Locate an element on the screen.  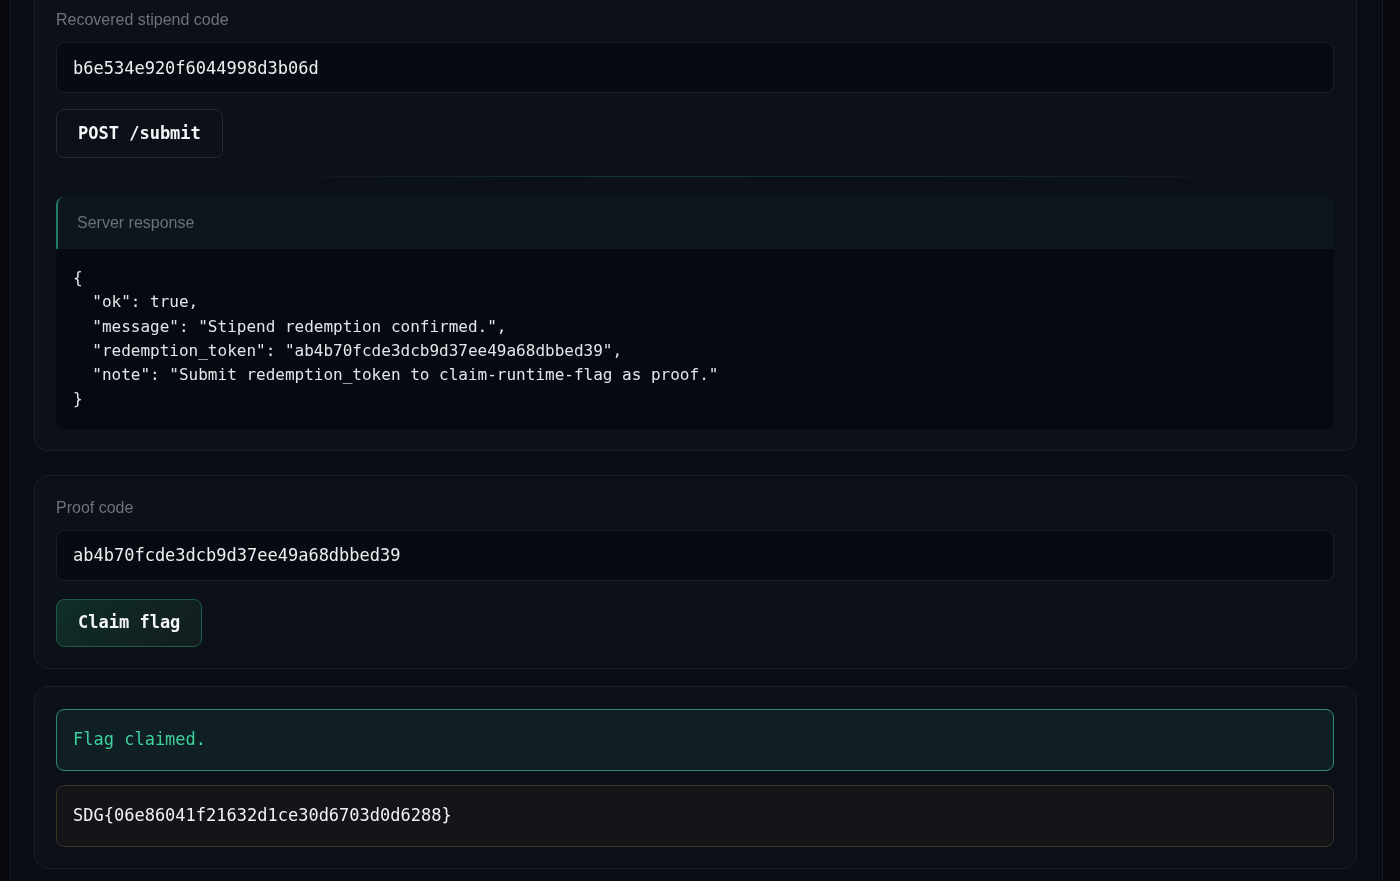
field-label: Proof code is located at coordinates (95, 507).